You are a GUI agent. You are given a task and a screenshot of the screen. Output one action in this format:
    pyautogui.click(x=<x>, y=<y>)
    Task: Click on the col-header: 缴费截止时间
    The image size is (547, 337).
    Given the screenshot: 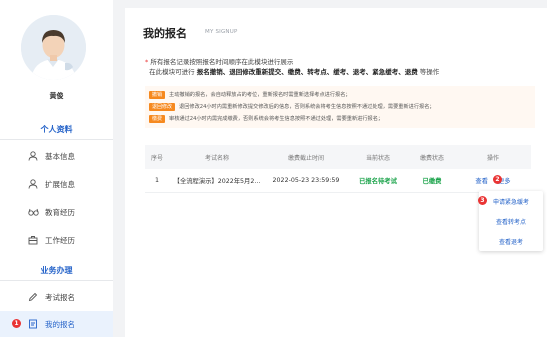 What is the action you would take?
    pyautogui.click(x=305, y=158)
    